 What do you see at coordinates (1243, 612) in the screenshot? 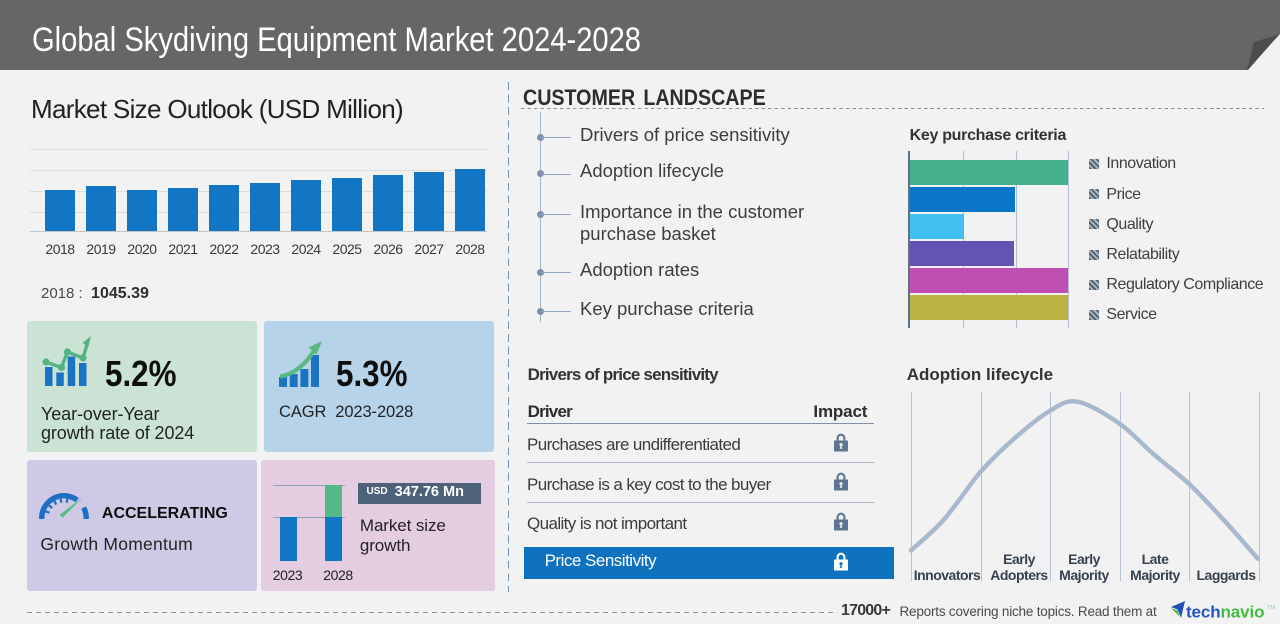
I see `svg-text: navio` at bounding box center [1243, 612].